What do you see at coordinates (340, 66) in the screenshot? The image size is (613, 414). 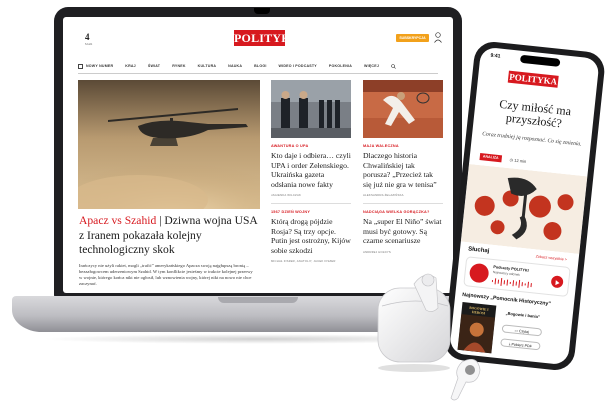 I see `nav-item-pokolenia: POKOLENIA` at bounding box center [340, 66].